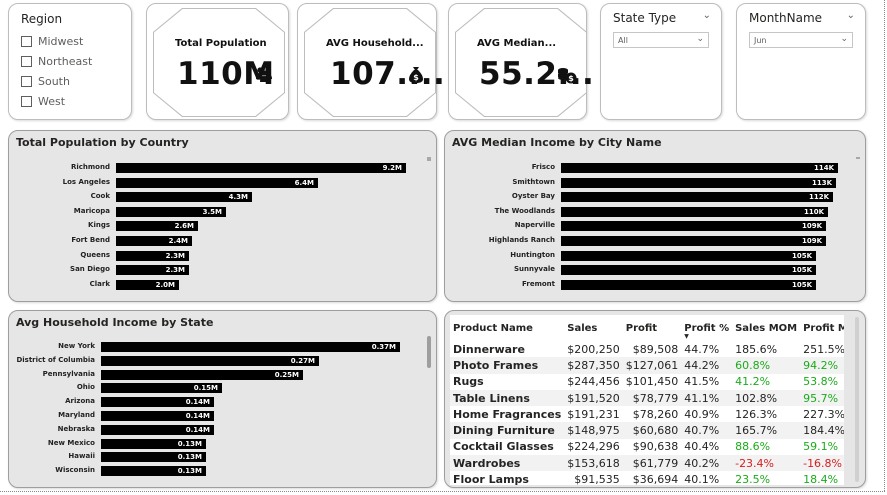 The image size is (887, 495). Describe the element at coordinates (699, 168) in the screenshot. I see `bar-frisco: 114K` at that location.